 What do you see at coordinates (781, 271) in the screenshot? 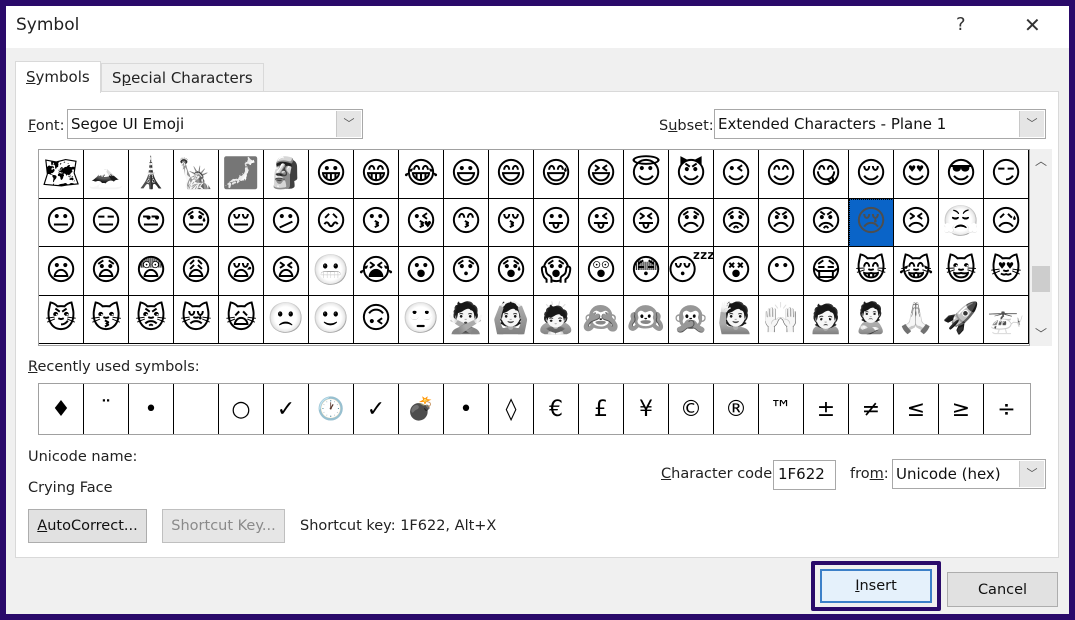
I see `symbol-cell: 😶` at bounding box center [781, 271].